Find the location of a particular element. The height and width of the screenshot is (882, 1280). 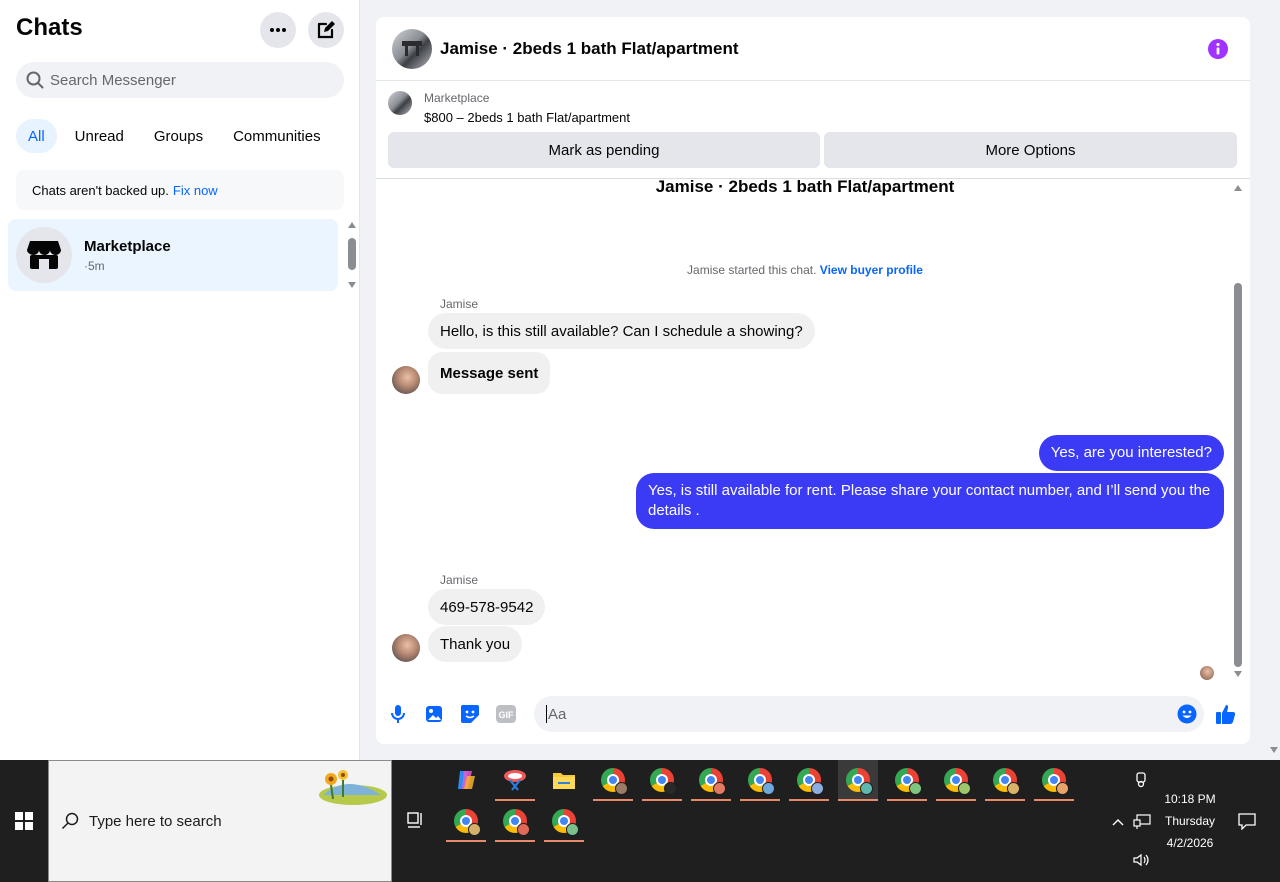

file-explorer-app is located at coordinates (564, 780).